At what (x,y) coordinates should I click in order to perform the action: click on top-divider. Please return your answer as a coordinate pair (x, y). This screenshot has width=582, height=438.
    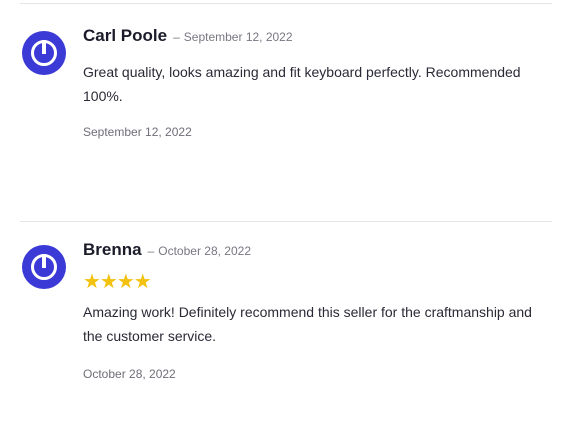
    Looking at the image, I should click on (286, 3).